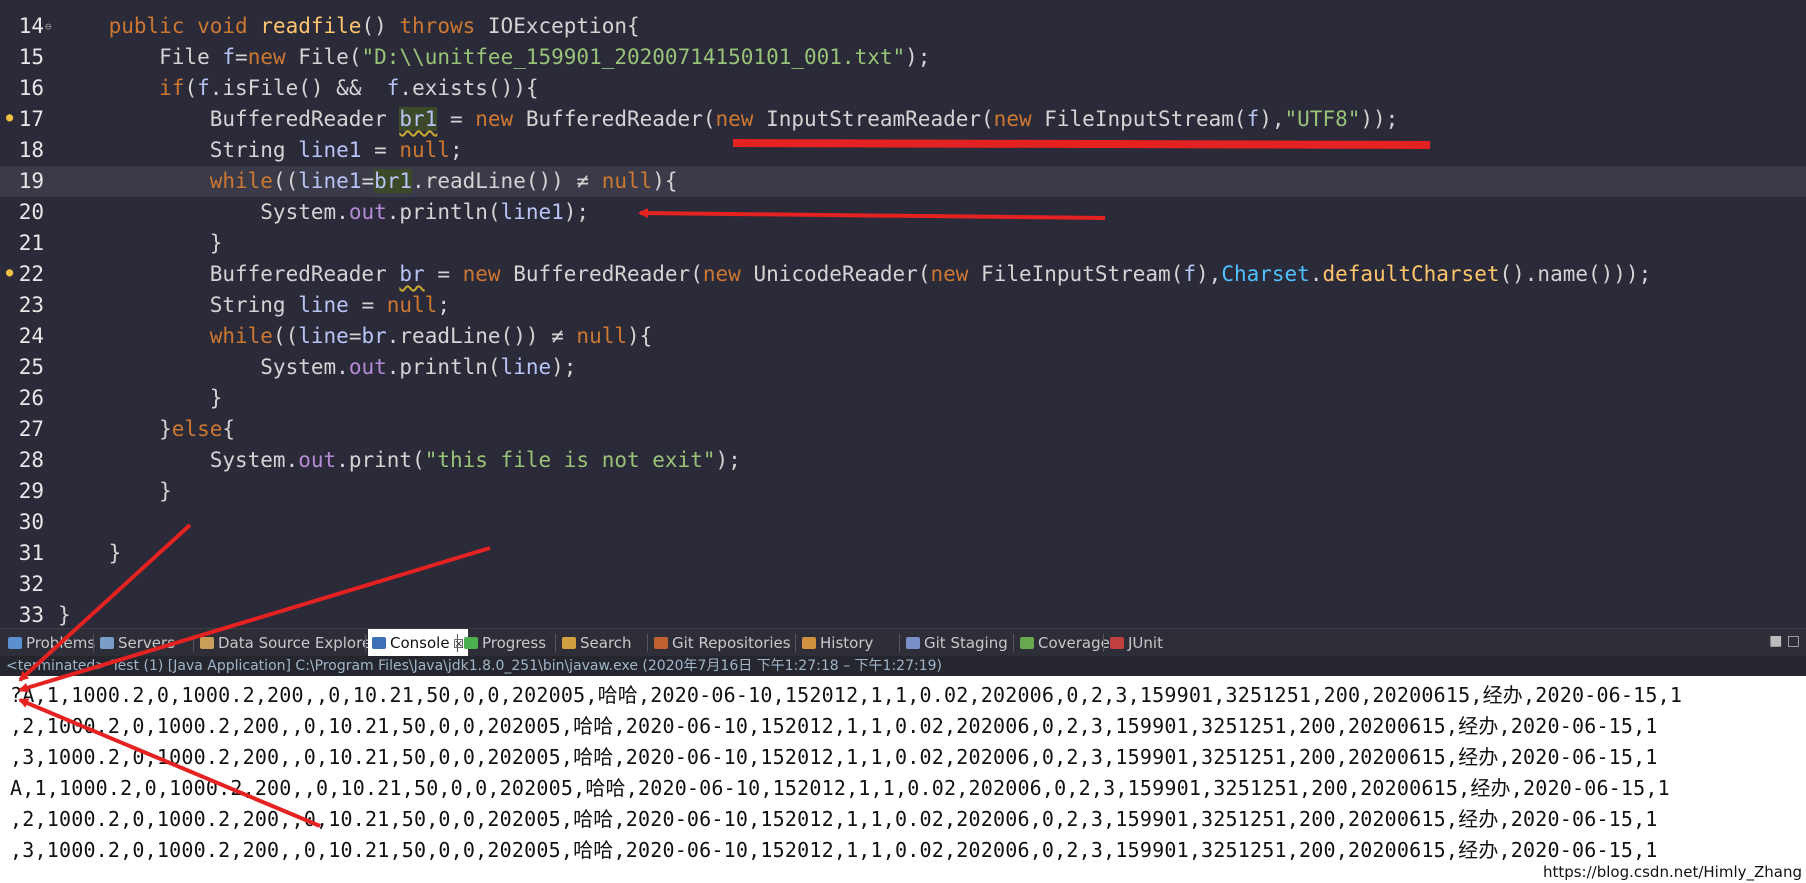 The image size is (1806, 883). Describe the element at coordinates (903, 88) in the screenshot. I see `code-line: 16 if(f.isFile() && f.exists()){` at that location.